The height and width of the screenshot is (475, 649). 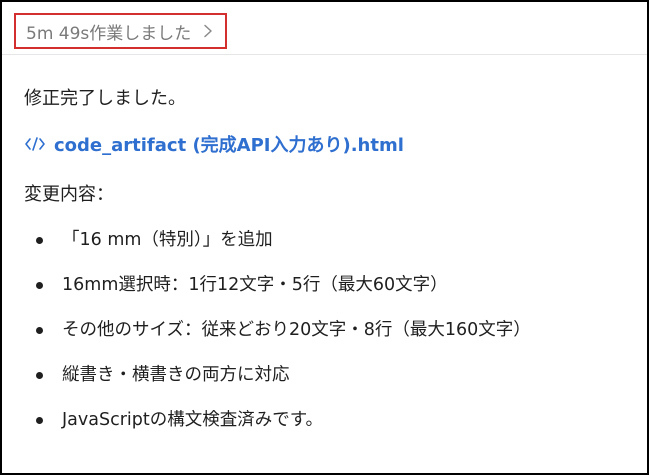 I want to click on response-header: 5m 49s作業しました, so click(x=324, y=28).